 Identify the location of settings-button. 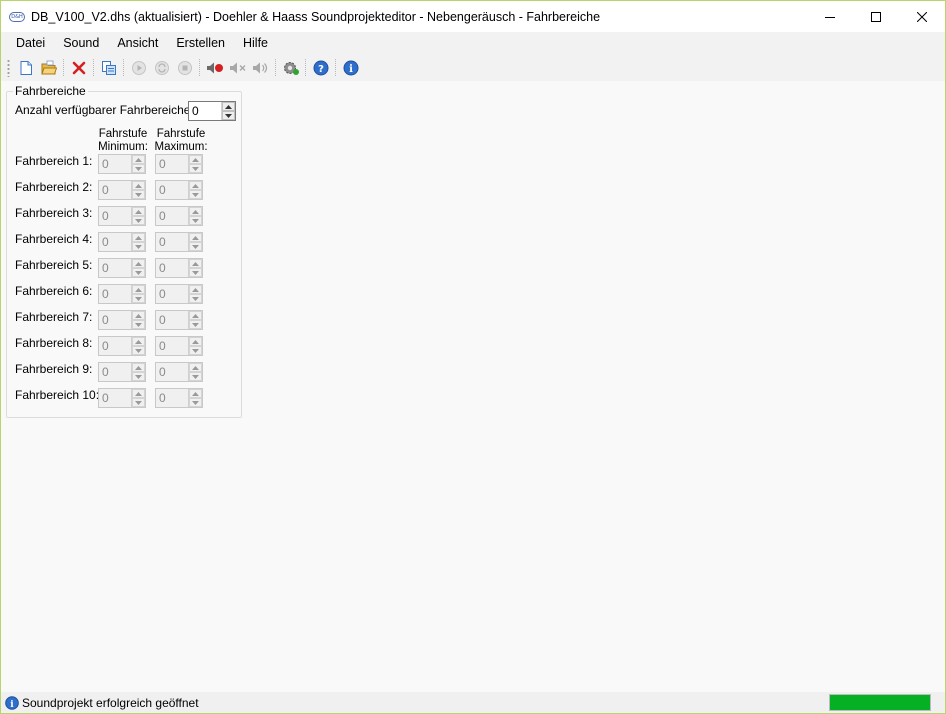
(290, 68).